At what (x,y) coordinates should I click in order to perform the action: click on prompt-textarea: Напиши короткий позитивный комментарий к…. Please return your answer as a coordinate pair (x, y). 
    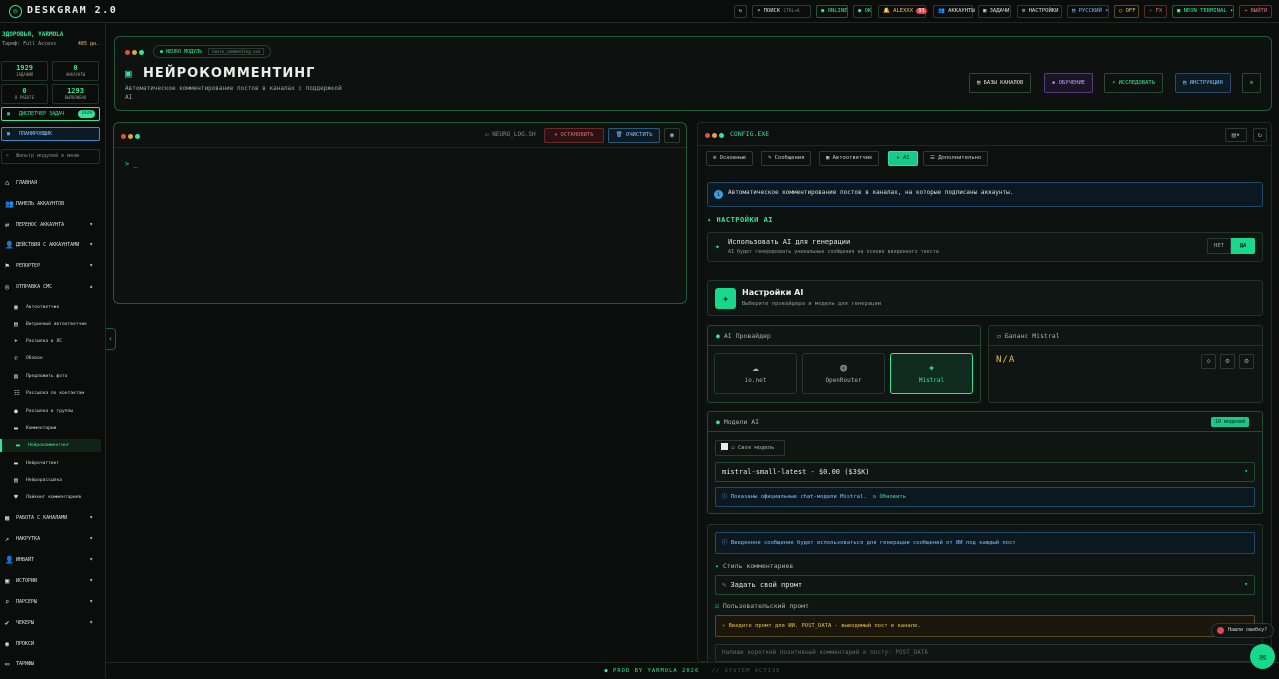
    Looking at the image, I should click on (985, 653).